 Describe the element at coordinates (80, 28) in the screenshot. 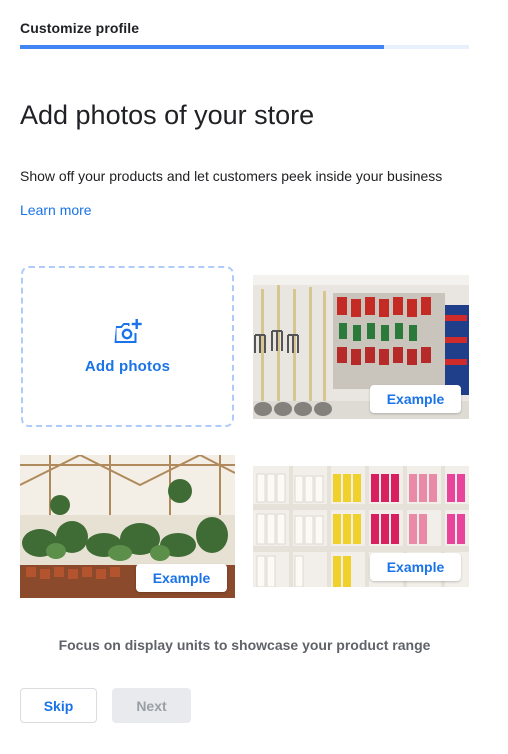

I see `header-title: Customize profile` at that location.